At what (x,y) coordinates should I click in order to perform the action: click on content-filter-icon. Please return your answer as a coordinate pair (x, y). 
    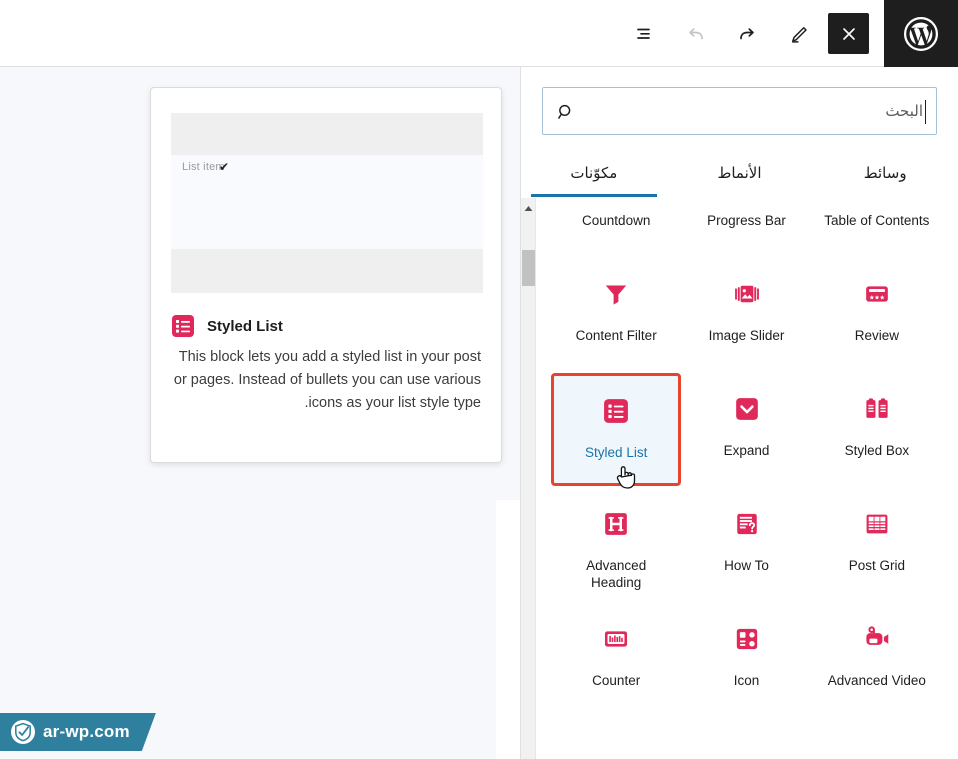
    Looking at the image, I should click on (616, 294).